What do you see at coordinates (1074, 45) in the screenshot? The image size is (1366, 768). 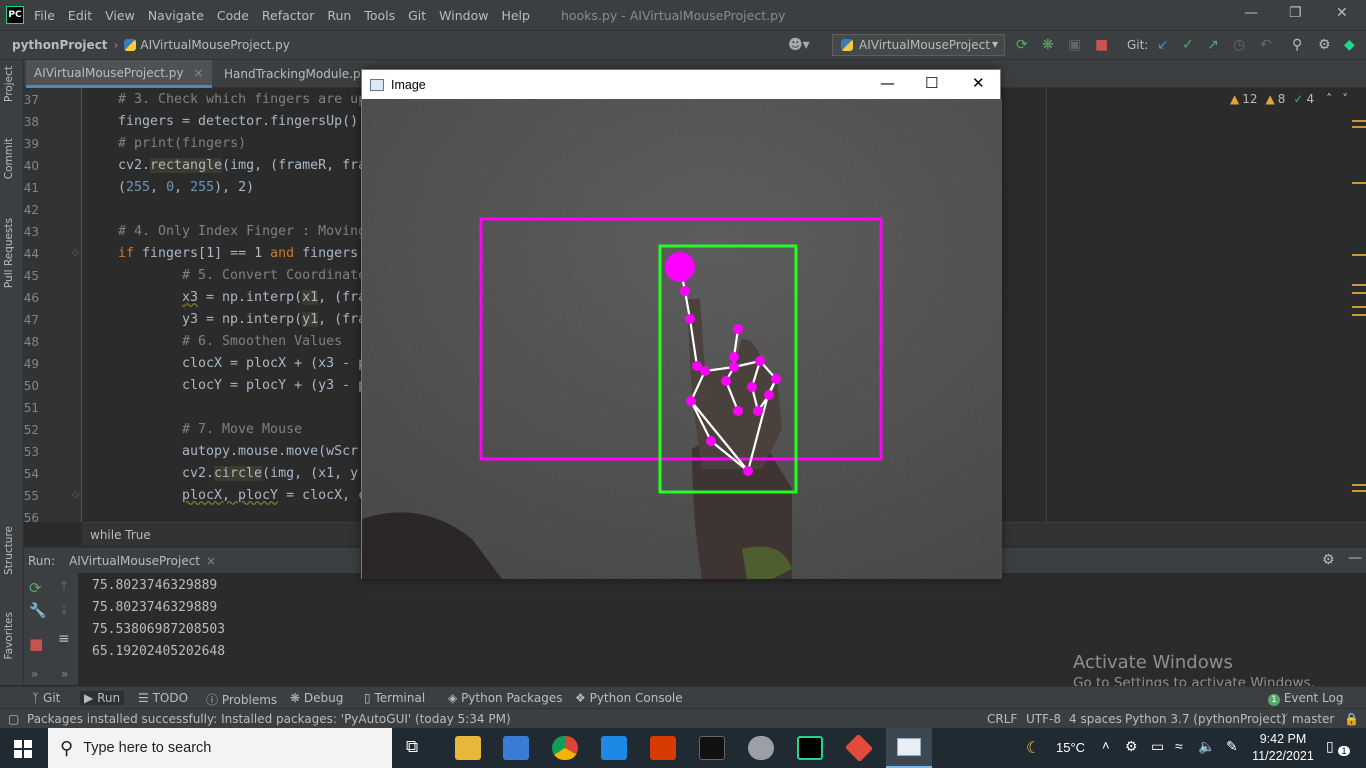 I see `coverage-icon: ▣` at bounding box center [1074, 45].